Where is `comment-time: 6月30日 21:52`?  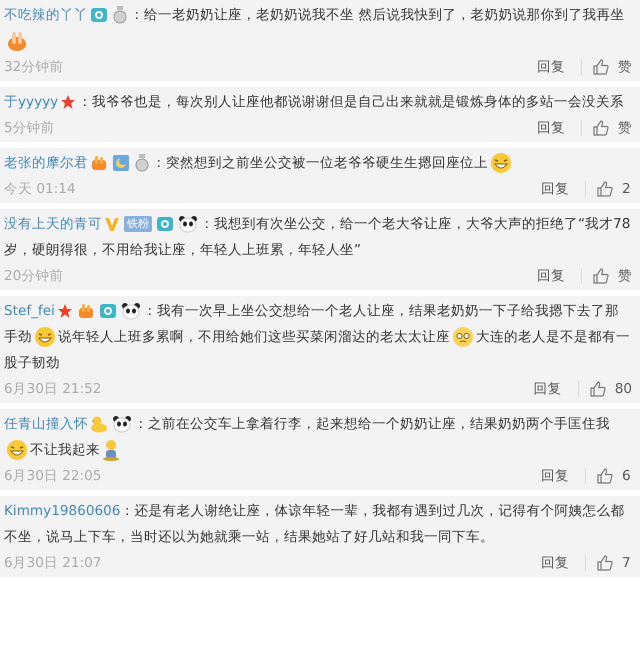 comment-time: 6月30日 21:52 is located at coordinates (53, 389).